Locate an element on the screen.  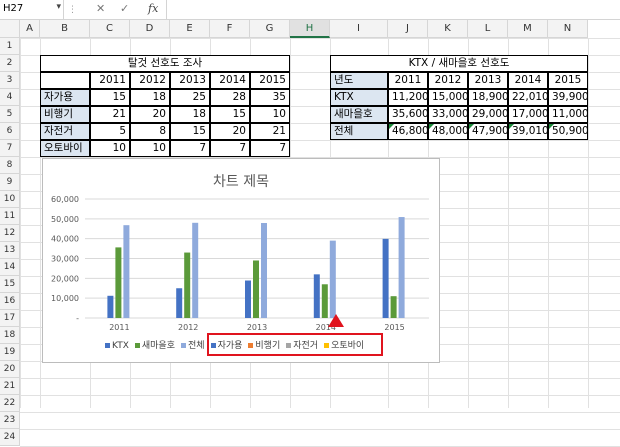
table1-cell: 5 is located at coordinates (110, 131).